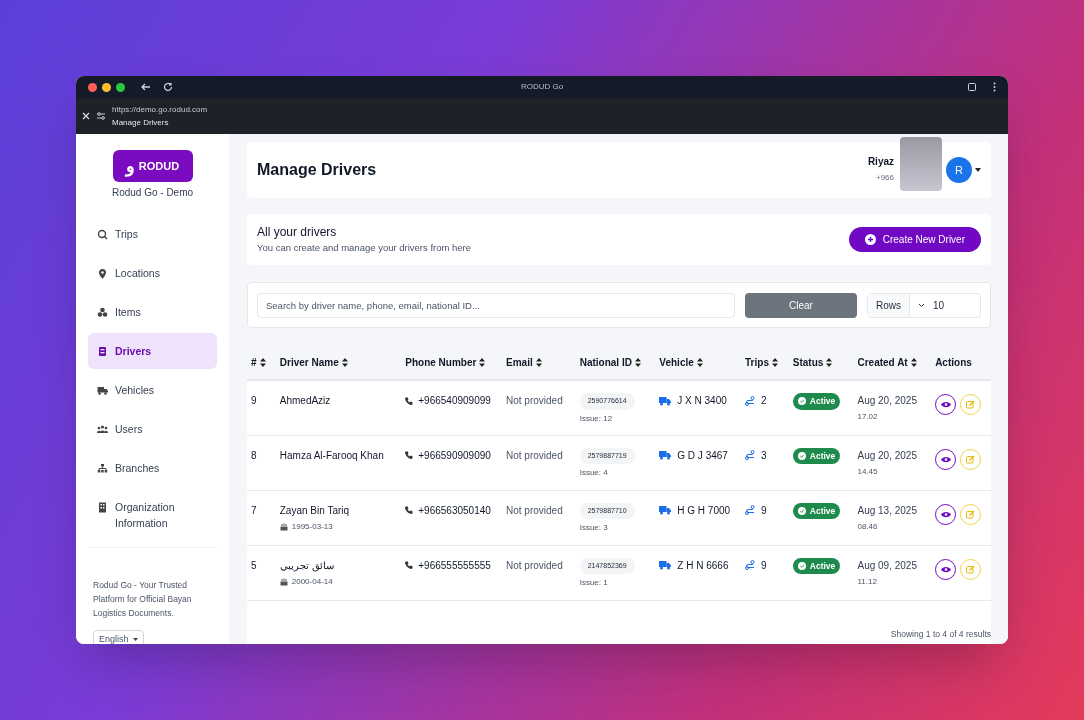 The height and width of the screenshot is (720, 1084). Describe the element at coordinates (102, 468) in the screenshot. I see `sitemap-icon` at that location.